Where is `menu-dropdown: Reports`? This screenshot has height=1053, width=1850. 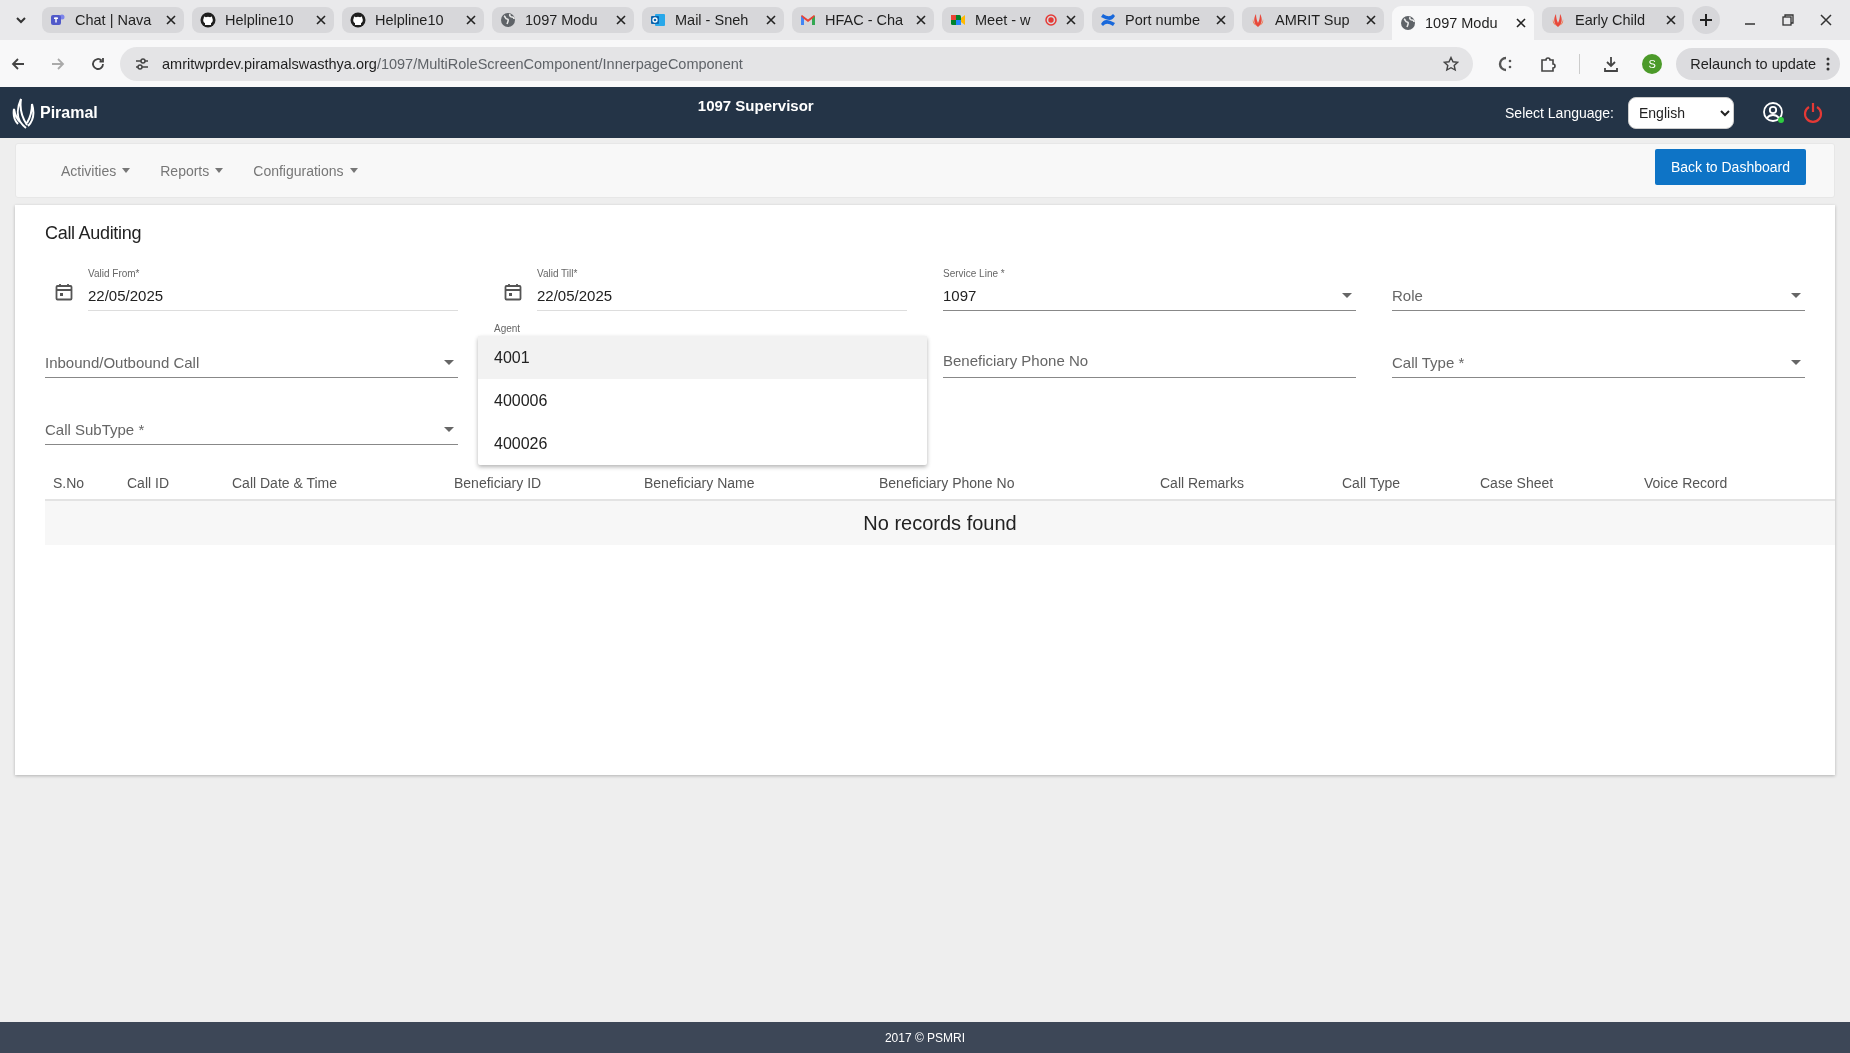 menu-dropdown: Reports is located at coordinates (192, 170).